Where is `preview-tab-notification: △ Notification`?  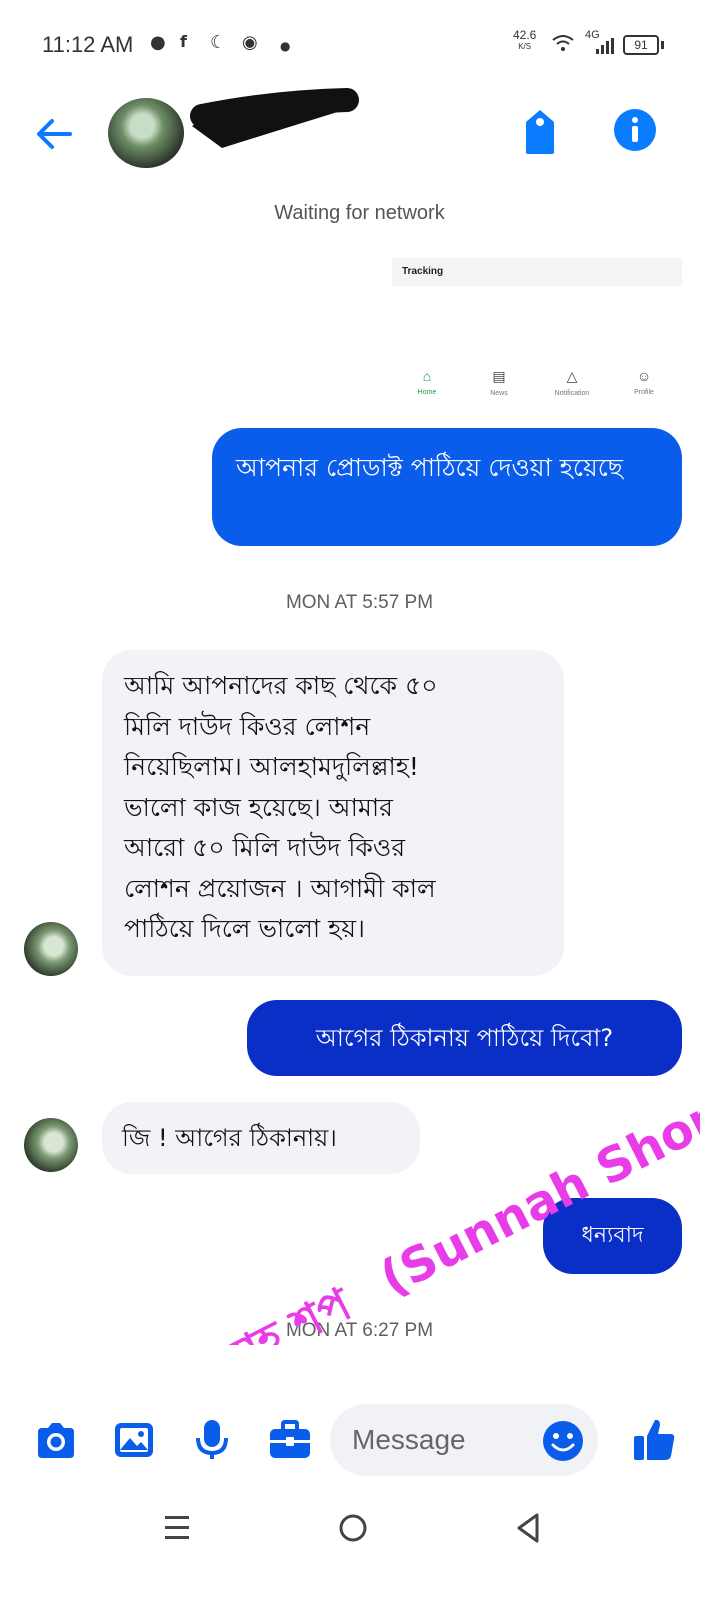
preview-tab-notification: △ Notification is located at coordinates (572, 382).